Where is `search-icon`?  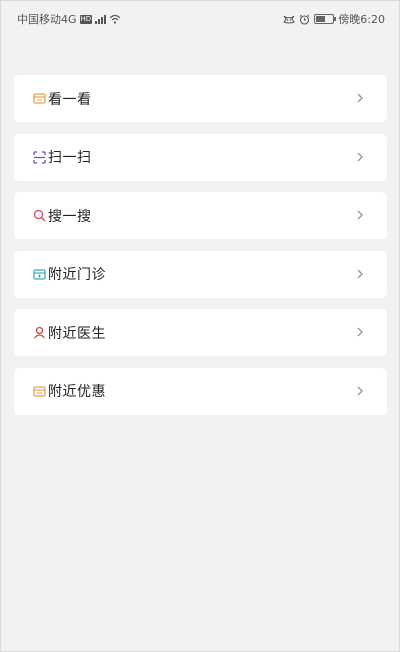 search-icon is located at coordinates (39, 215).